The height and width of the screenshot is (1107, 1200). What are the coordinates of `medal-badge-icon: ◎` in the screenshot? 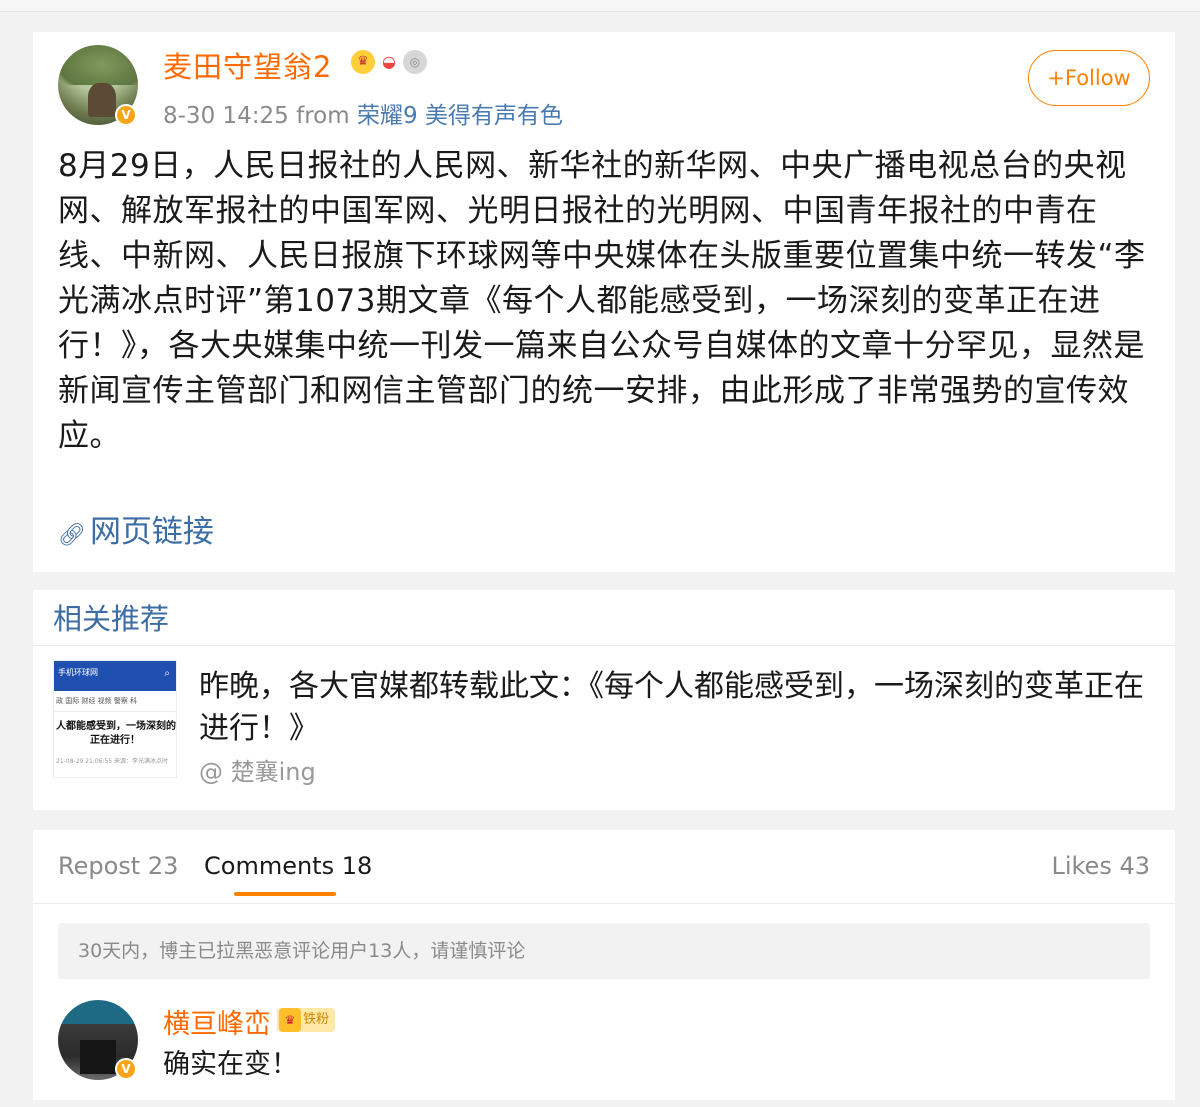 It's located at (415, 62).